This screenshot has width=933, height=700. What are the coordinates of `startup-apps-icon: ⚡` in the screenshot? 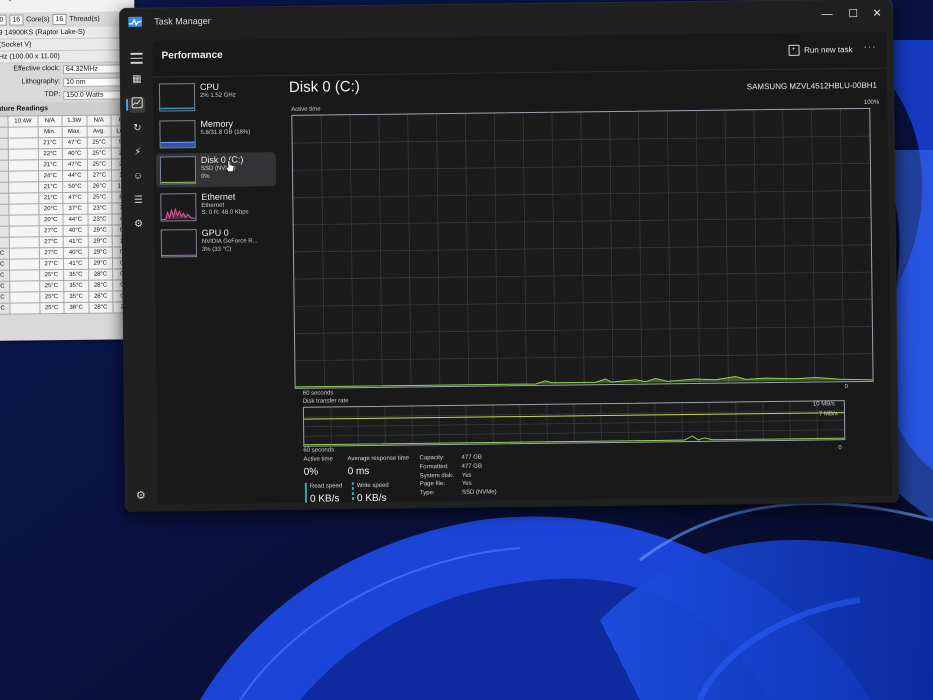 It's located at (138, 153).